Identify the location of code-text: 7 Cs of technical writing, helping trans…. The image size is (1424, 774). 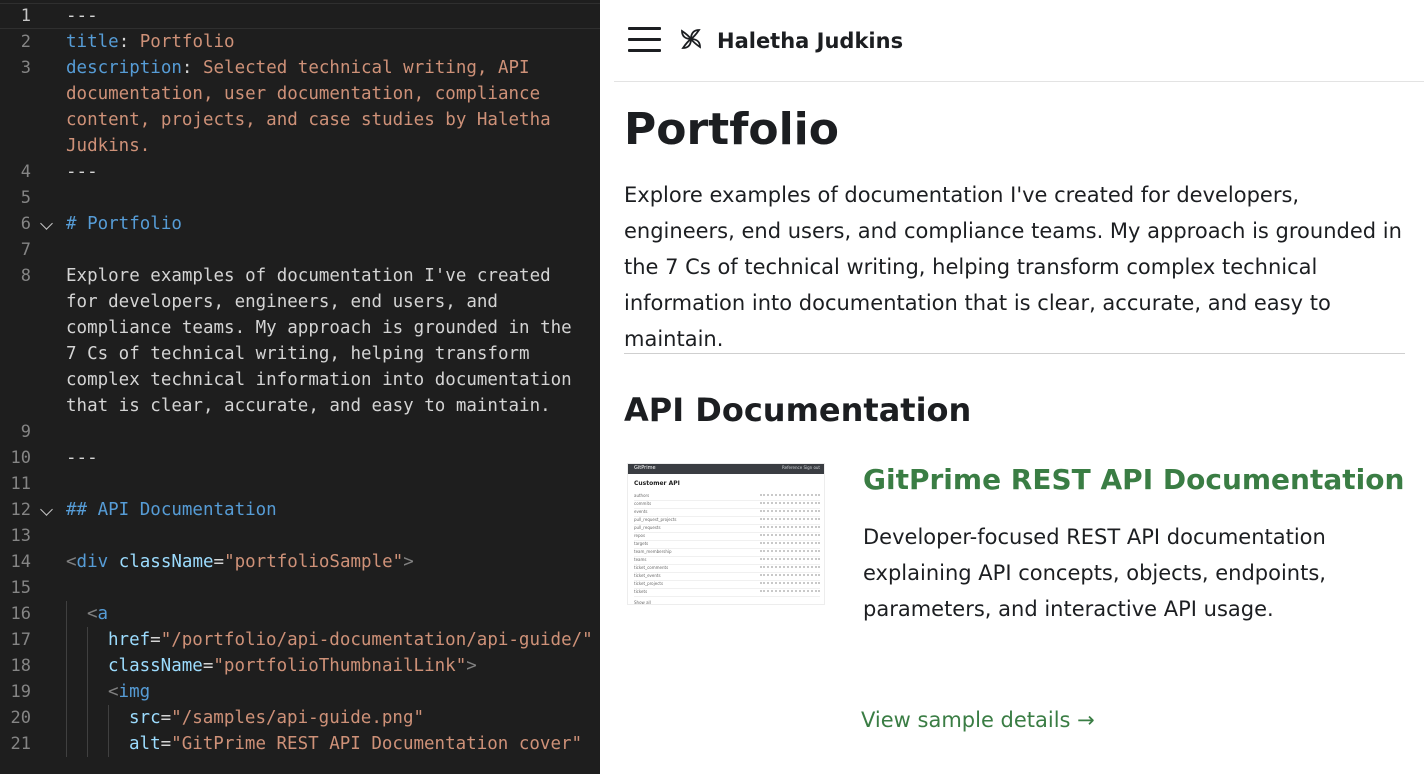
(298, 354).